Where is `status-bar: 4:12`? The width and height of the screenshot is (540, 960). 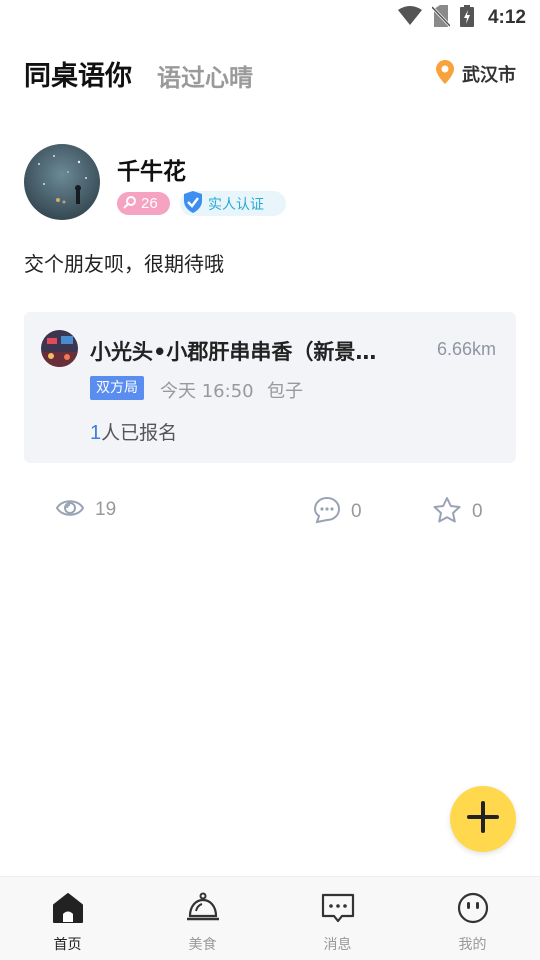
status-bar: 4:12 is located at coordinates (270, 18).